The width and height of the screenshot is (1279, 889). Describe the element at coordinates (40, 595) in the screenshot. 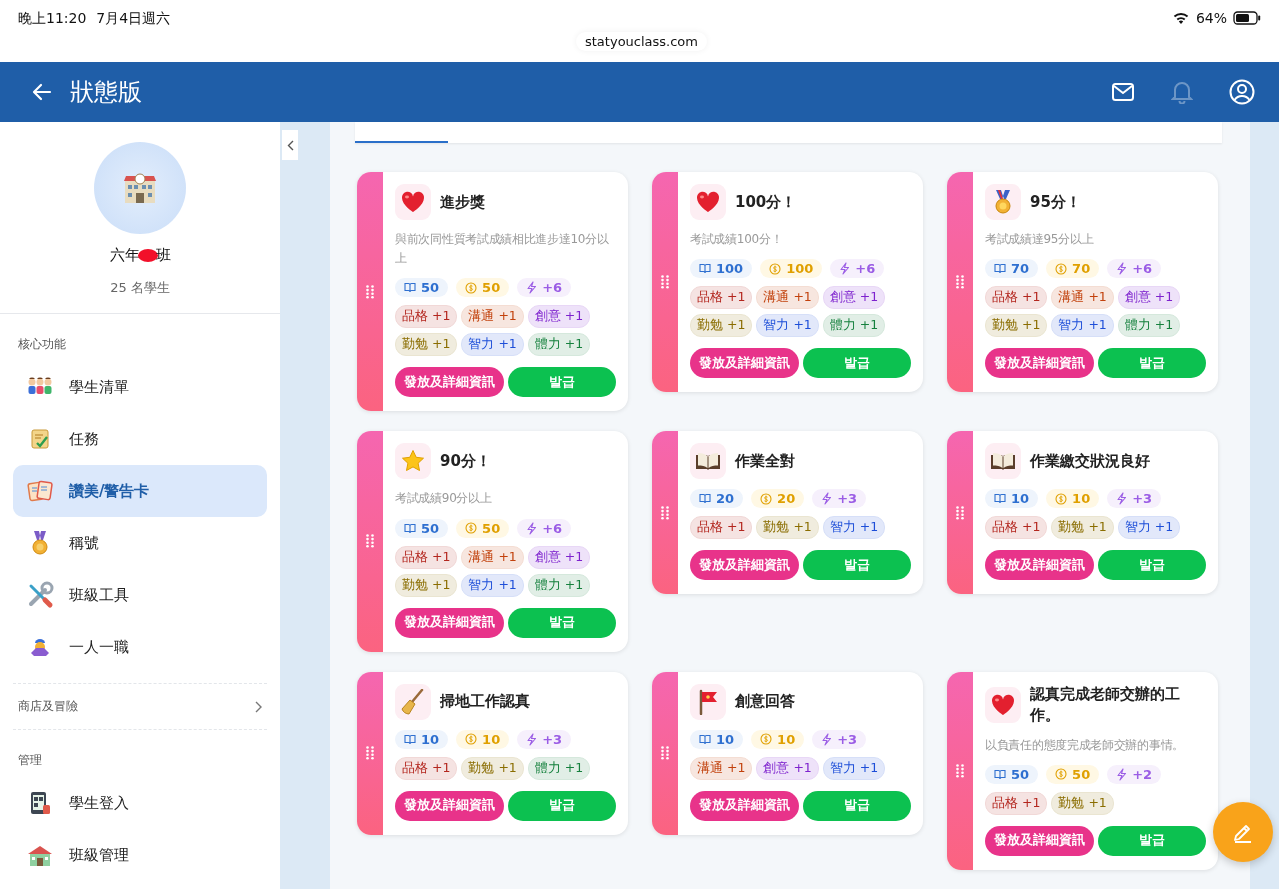

I see `wrench-screwdriver-icon` at that location.